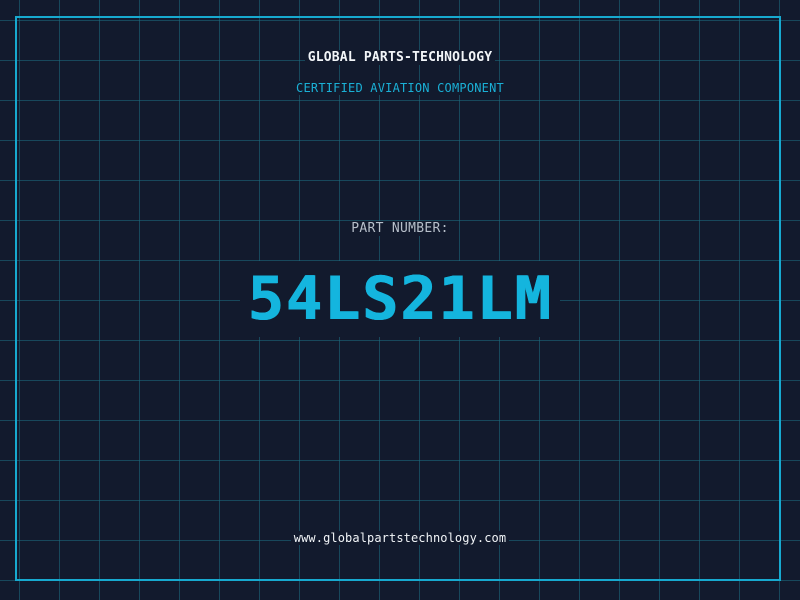 This screenshot has width=800, height=600. I want to click on tagline-text: CERTIFIED AVIATION COMPONENT, so click(400, 88).